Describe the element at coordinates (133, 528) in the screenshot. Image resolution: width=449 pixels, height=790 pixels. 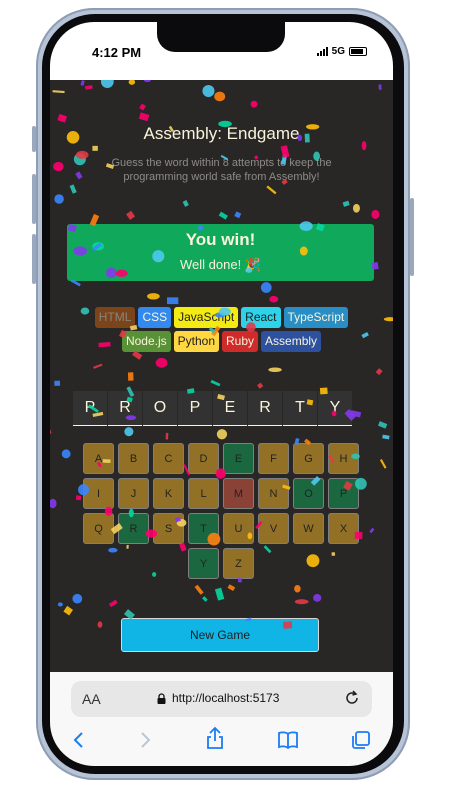
I see `key-r: R` at that location.